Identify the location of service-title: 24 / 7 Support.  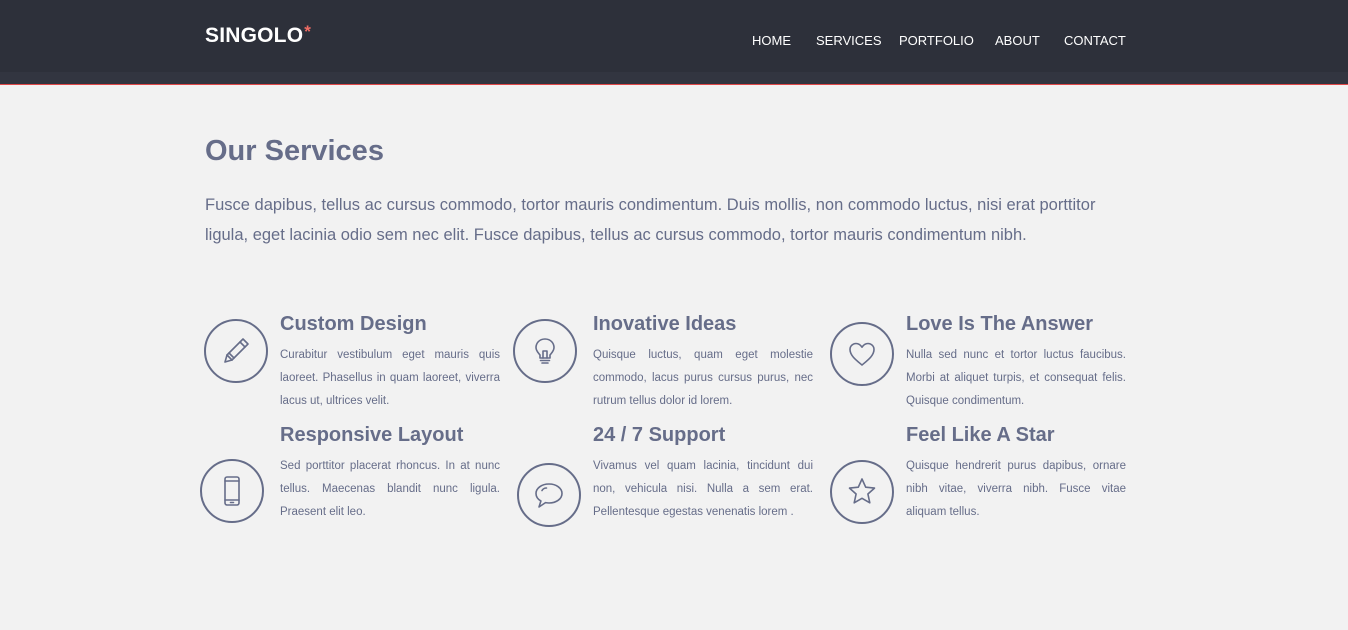
(659, 435).